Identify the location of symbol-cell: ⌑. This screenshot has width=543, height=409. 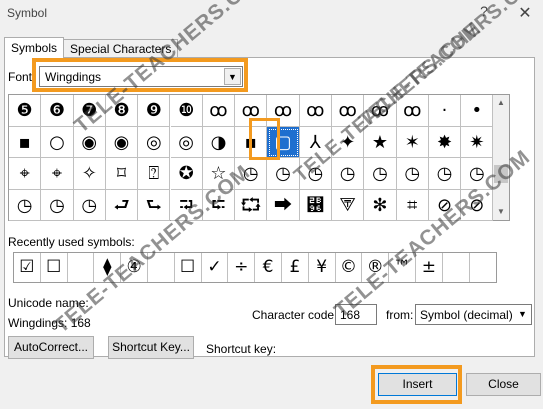
(122, 174).